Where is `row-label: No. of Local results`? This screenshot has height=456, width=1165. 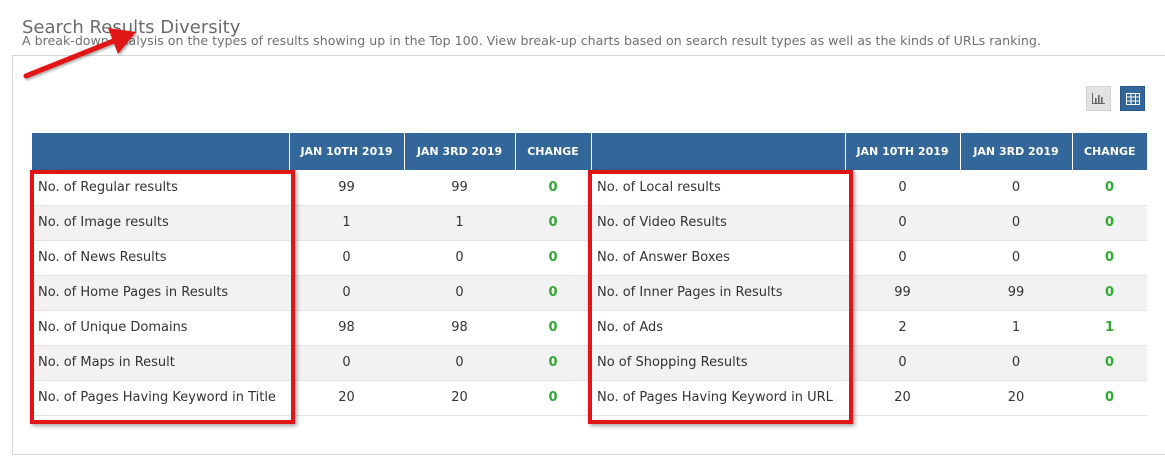 row-label: No. of Local results is located at coordinates (718, 188).